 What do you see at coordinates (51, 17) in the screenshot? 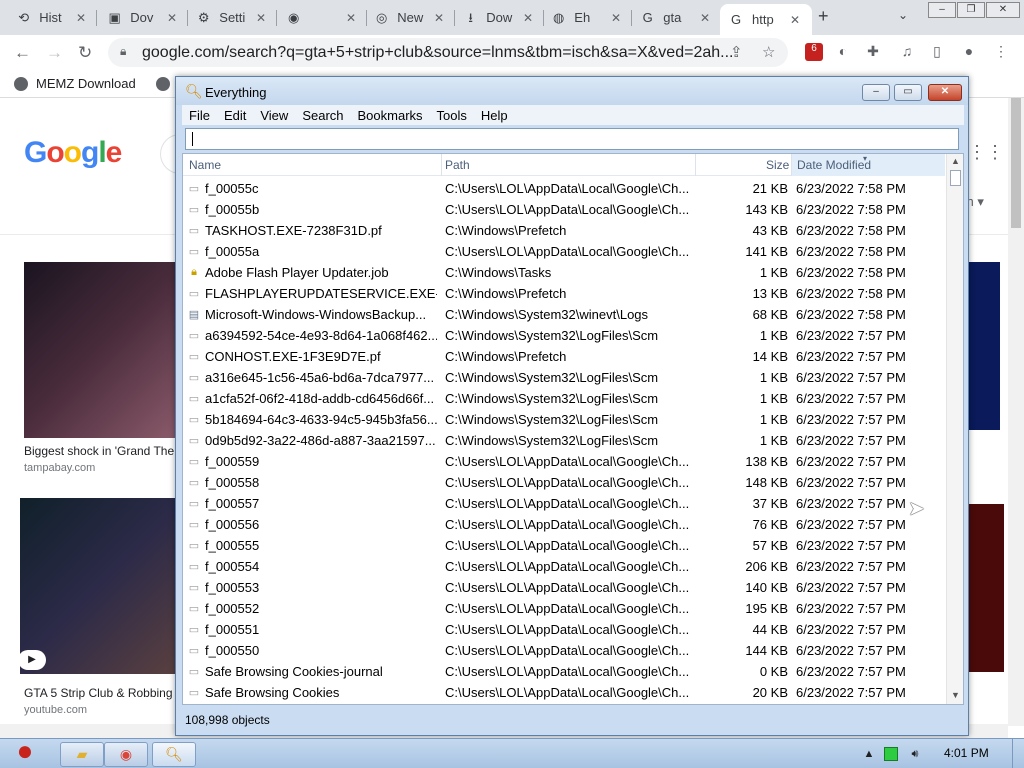
I see `tab-0: ⟲ Hist ✕` at bounding box center [51, 17].